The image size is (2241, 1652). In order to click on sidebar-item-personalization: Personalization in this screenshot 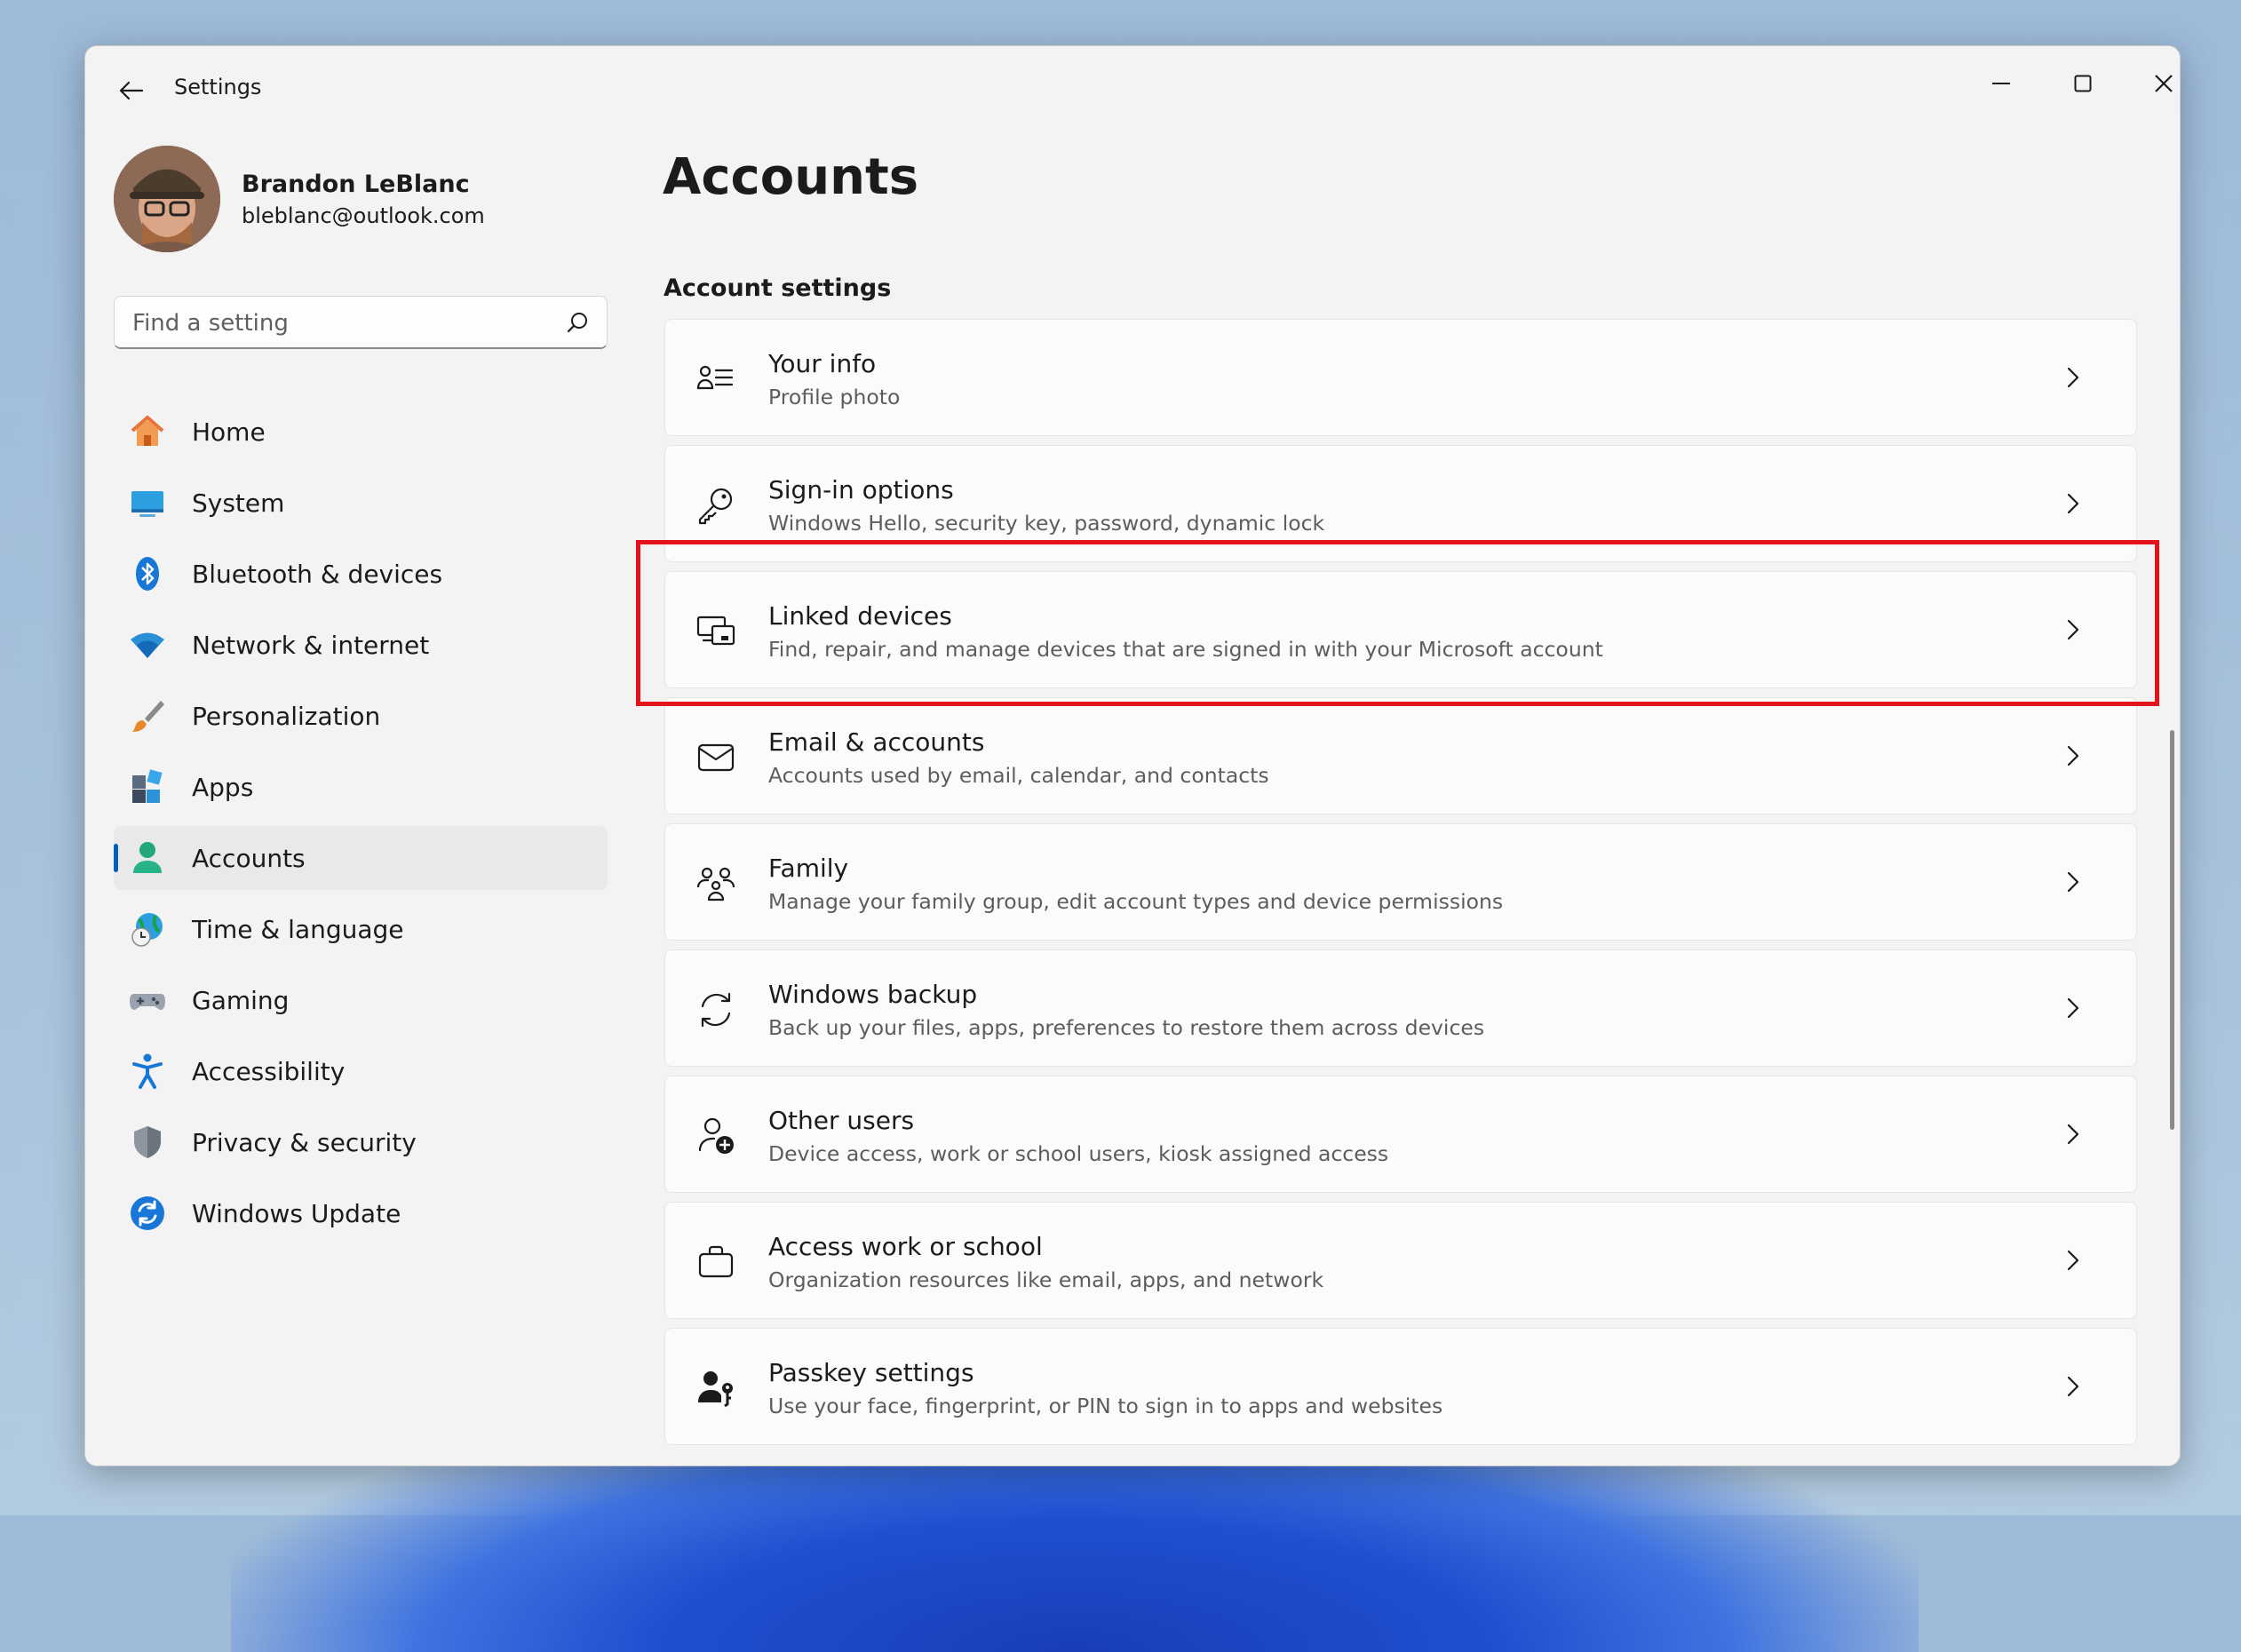, I will do `click(361, 716)`.